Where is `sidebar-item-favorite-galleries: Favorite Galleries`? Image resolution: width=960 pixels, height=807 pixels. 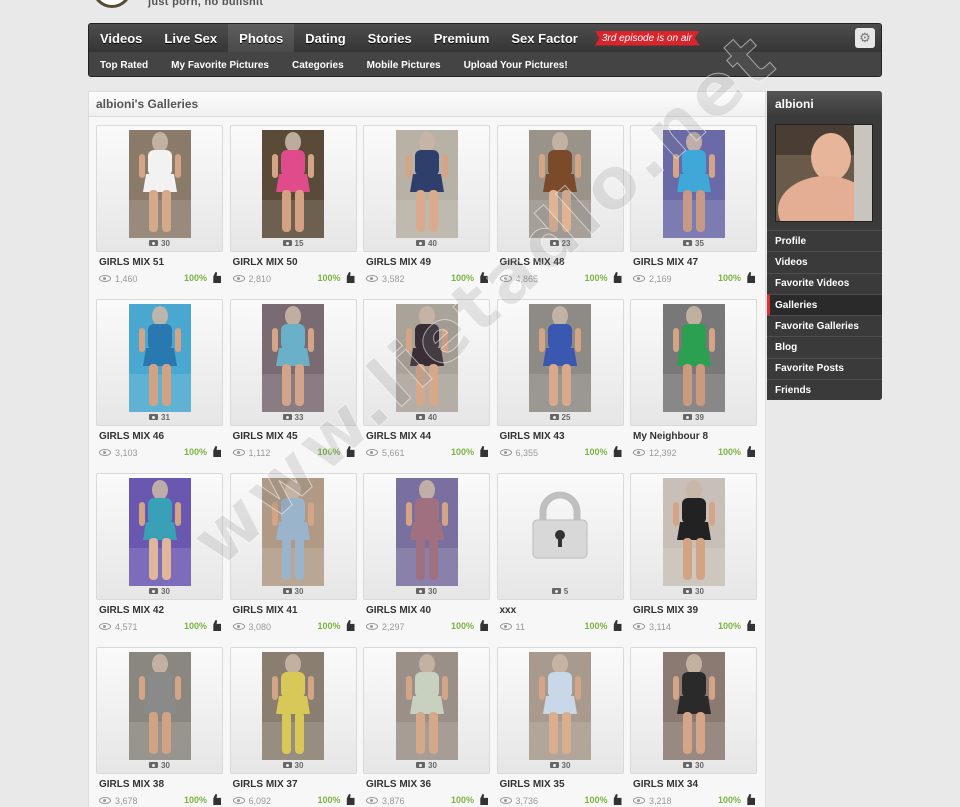
sidebar-item-favorite-galleries: Favorite Galleries is located at coordinates (824, 326).